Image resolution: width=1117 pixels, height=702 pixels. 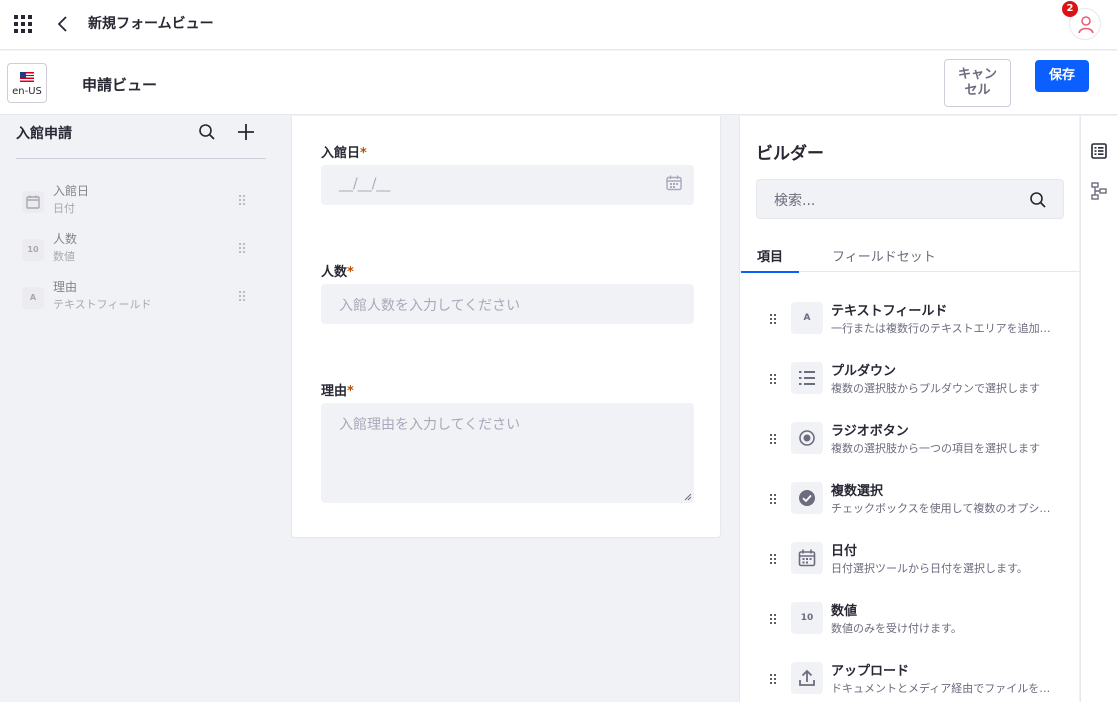 I want to click on people-count-input: 入館人数を入力してください, so click(x=507, y=304).